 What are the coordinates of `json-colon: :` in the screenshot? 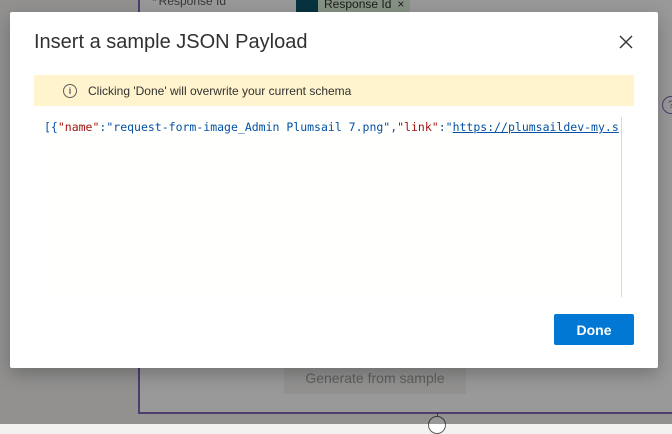 It's located at (442, 127).